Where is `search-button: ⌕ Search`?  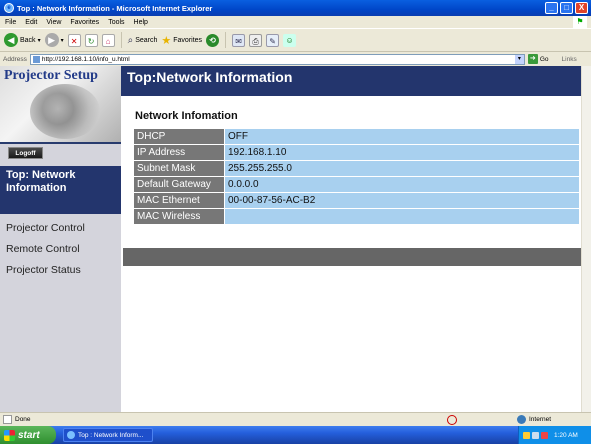 search-button: ⌕ Search is located at coordinates (143, 40).